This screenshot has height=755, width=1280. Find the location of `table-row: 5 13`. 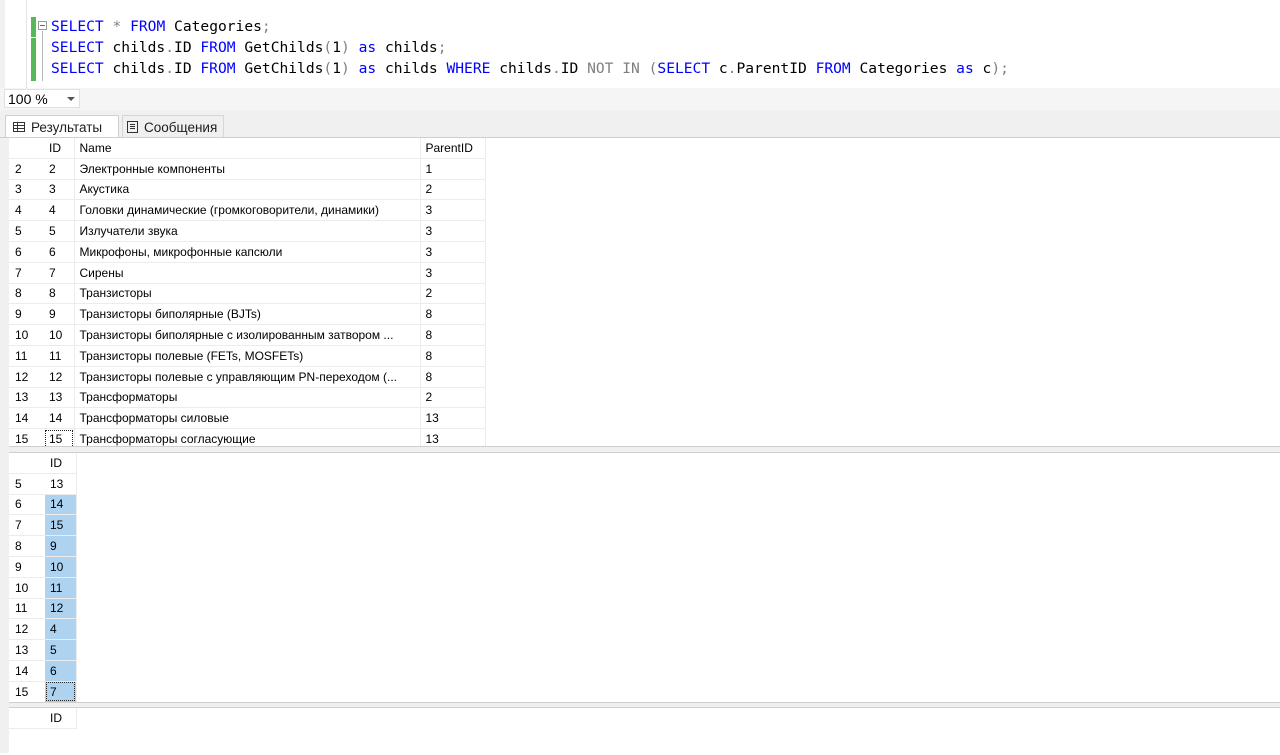

table-row: 5 13 is located at coordinates (43, 484).